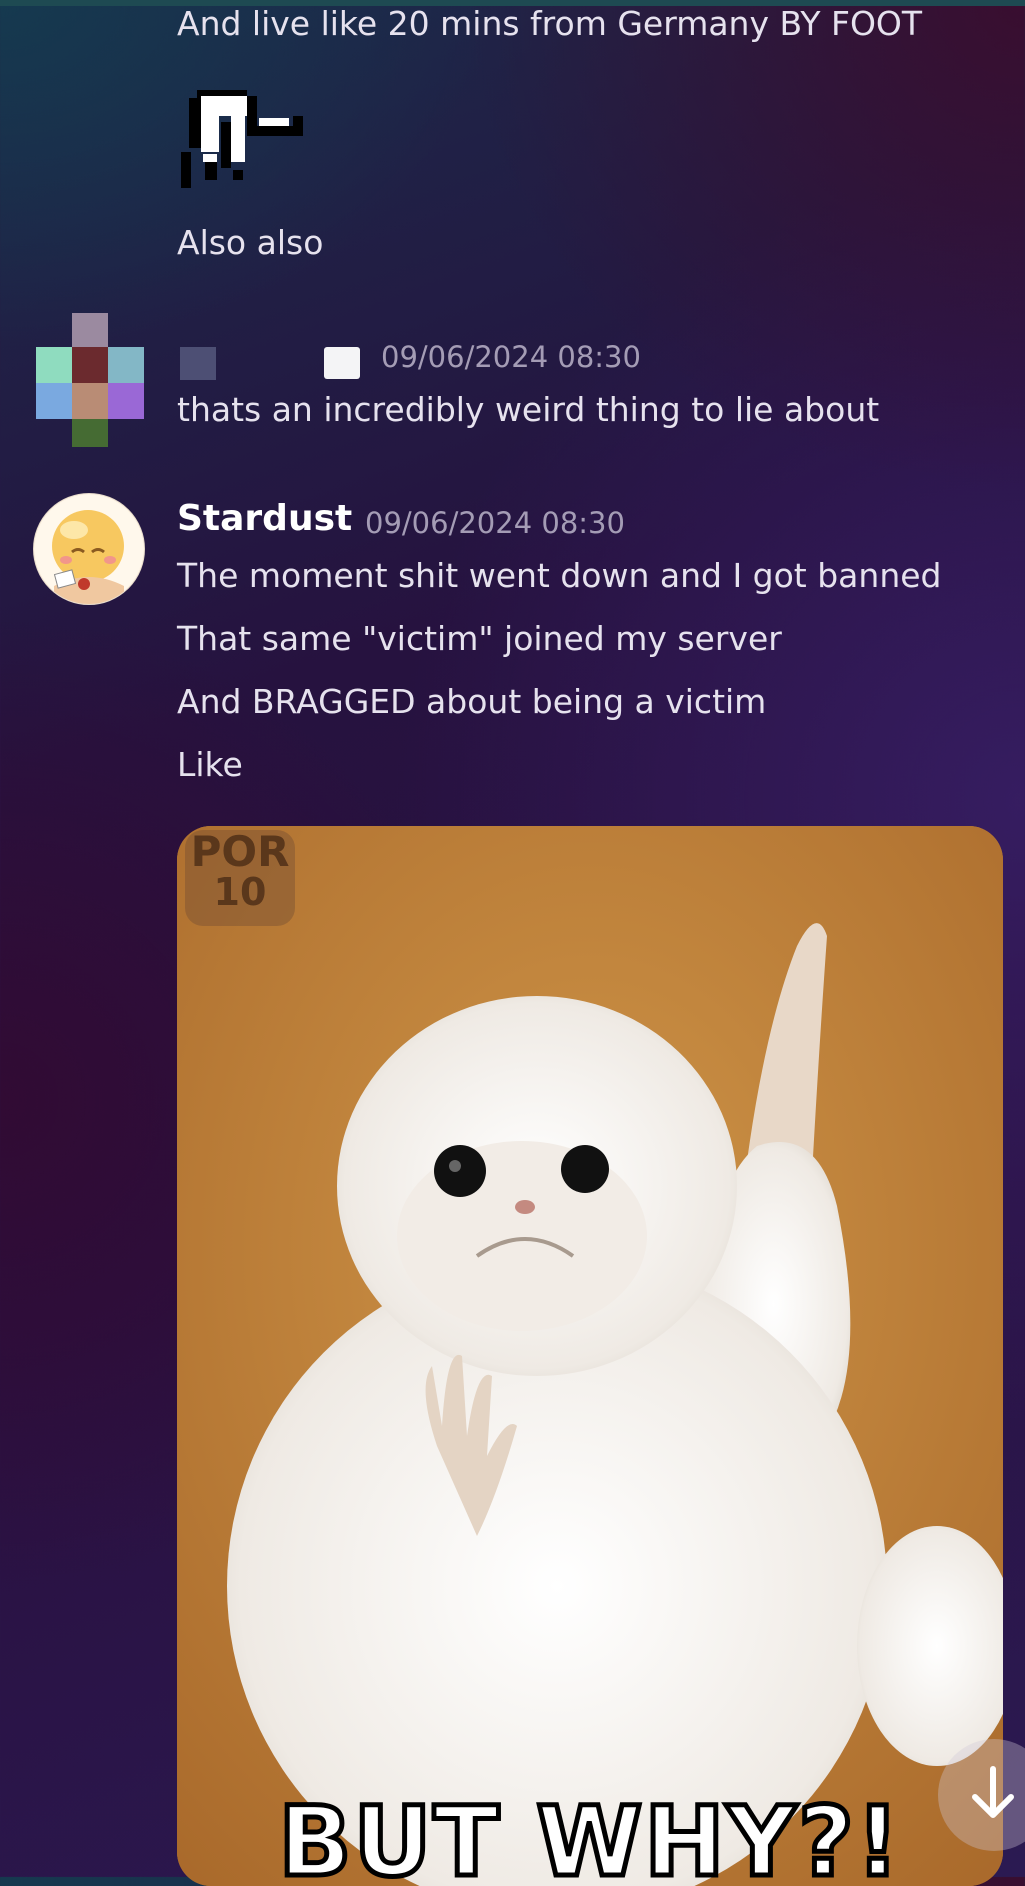 The width and height of the screenshot is (1025, 1886). Describe the element at coordinates (589, 1835) in the screenshot. I see `meme-caption: BUT WHY?!` at that location.